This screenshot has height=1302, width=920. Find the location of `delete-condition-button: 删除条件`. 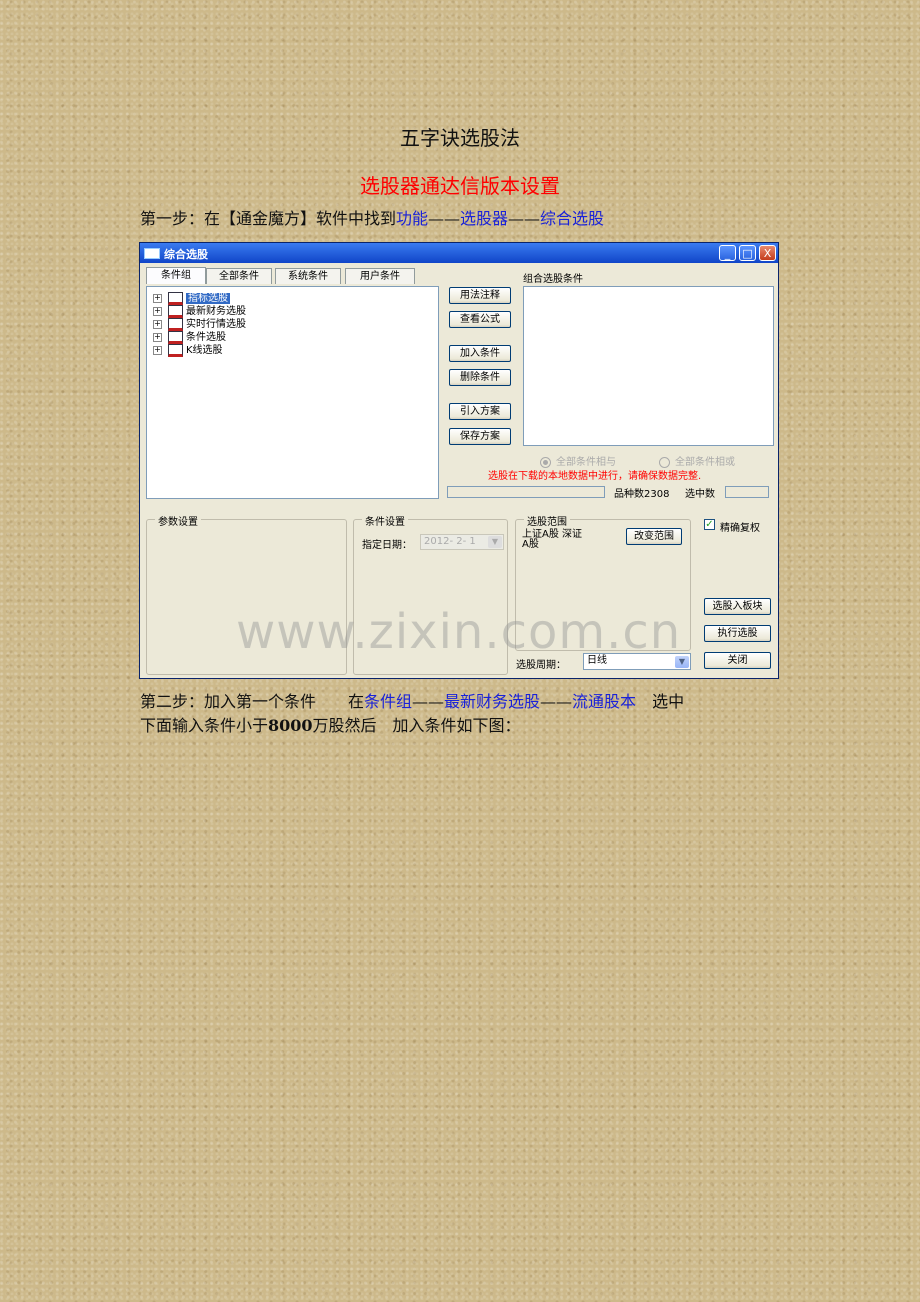

delete-condition-button: 删除条件 is located at coordinates (480, 377).